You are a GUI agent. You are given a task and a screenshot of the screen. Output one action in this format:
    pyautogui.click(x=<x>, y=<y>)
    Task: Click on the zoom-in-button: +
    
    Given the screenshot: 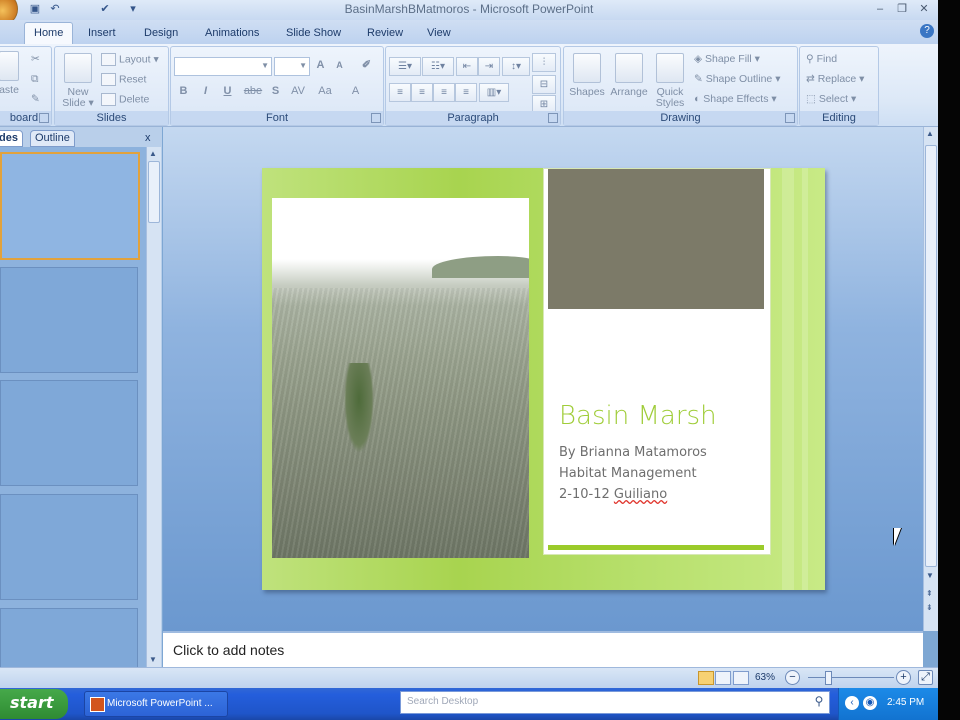 What is the action you would take?
    pyautogui.click(x=903, y=677)
    